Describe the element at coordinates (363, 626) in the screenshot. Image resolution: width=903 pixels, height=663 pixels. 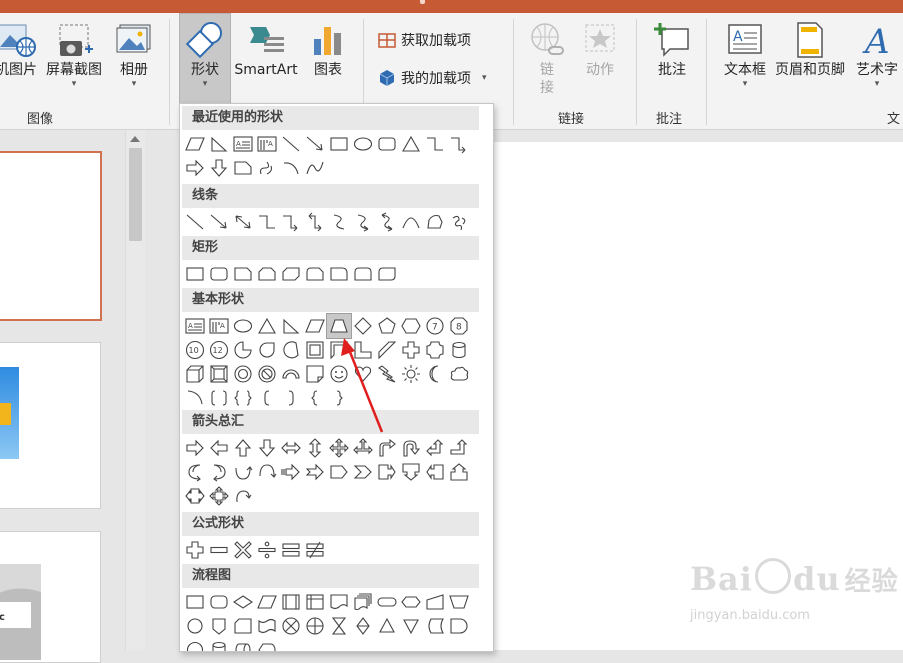
I see `shape-sort` at that location.